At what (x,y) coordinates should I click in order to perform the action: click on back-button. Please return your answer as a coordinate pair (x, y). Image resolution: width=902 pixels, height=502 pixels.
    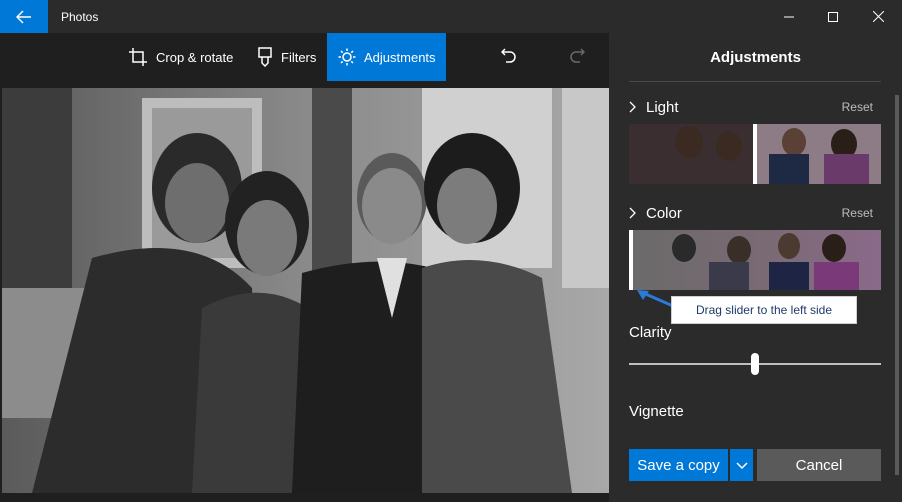
    Looking at the image, I should click on (24, 16).